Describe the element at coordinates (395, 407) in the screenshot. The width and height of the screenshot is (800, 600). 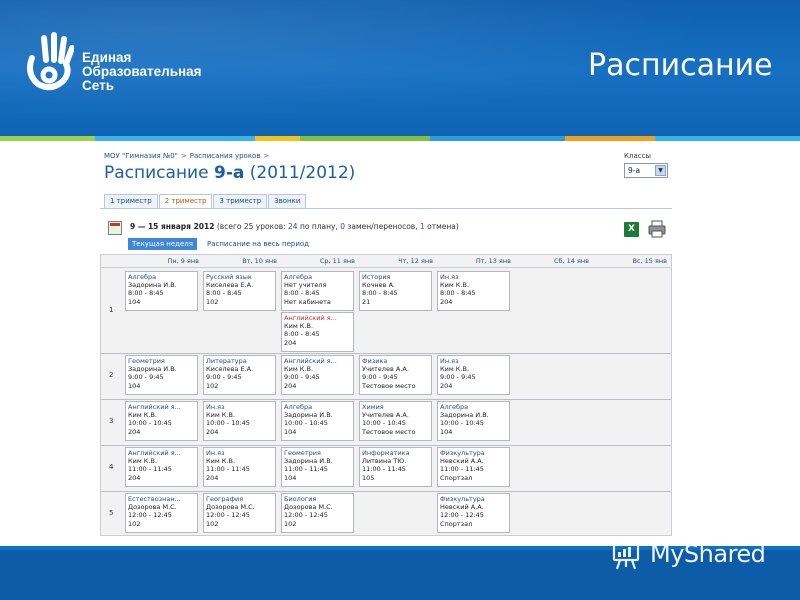
I see `lesson-subject: Химия` at that location.